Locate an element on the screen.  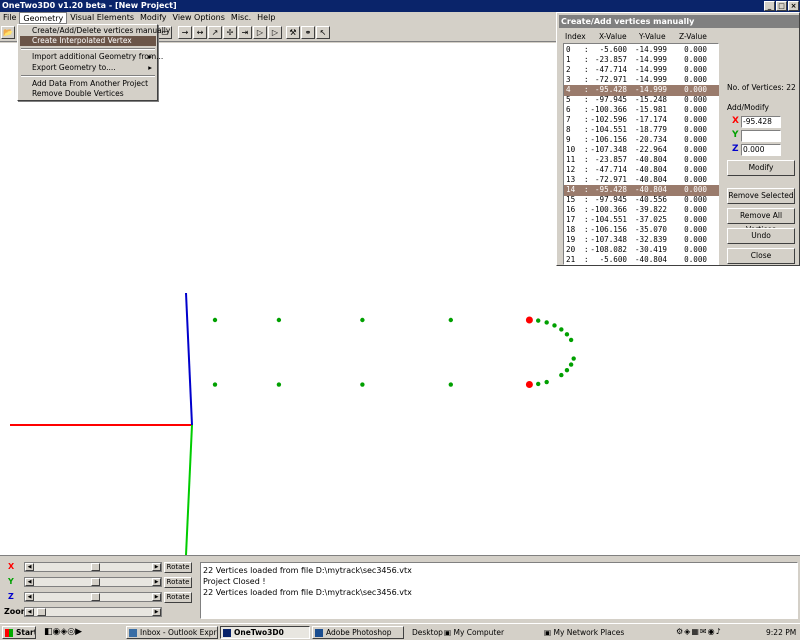
rotate-z-button: Rotate is located at coordinates (178, 597).